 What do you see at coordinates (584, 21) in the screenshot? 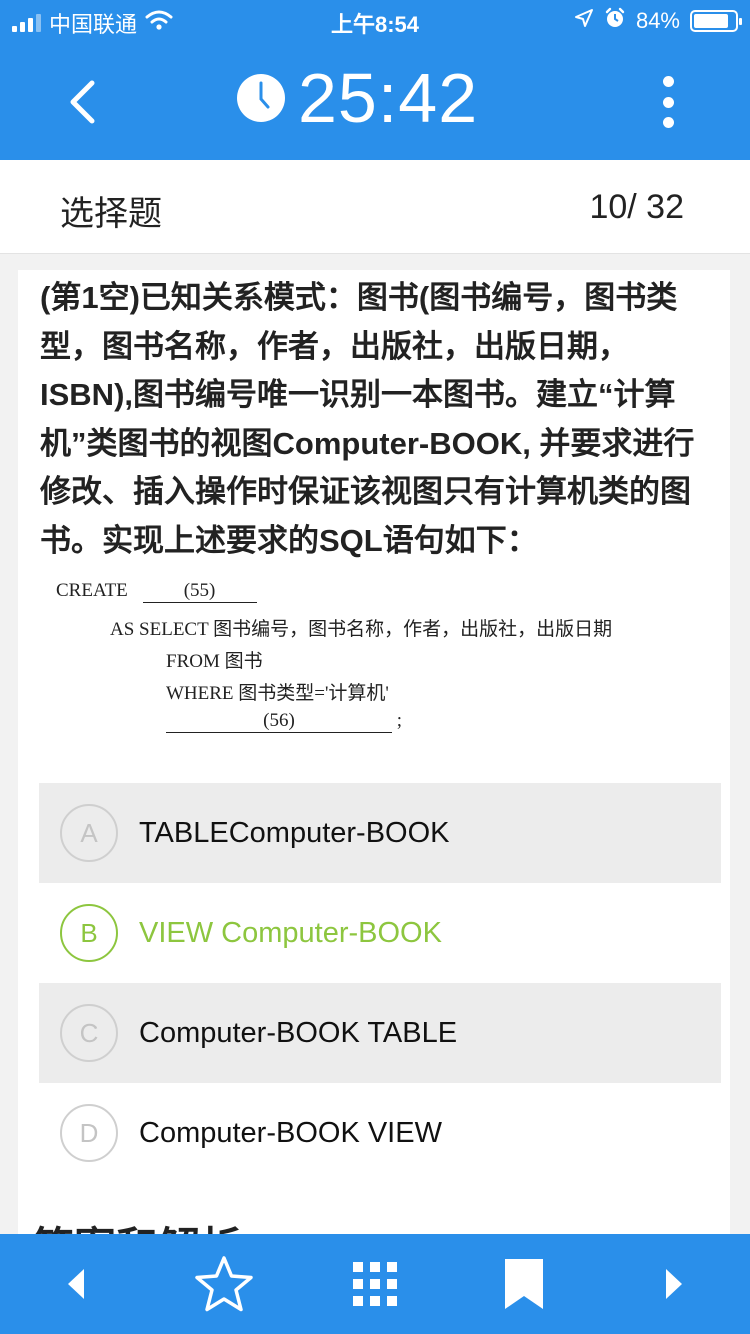
I see `location-icon` at bounding box center [584, 21].